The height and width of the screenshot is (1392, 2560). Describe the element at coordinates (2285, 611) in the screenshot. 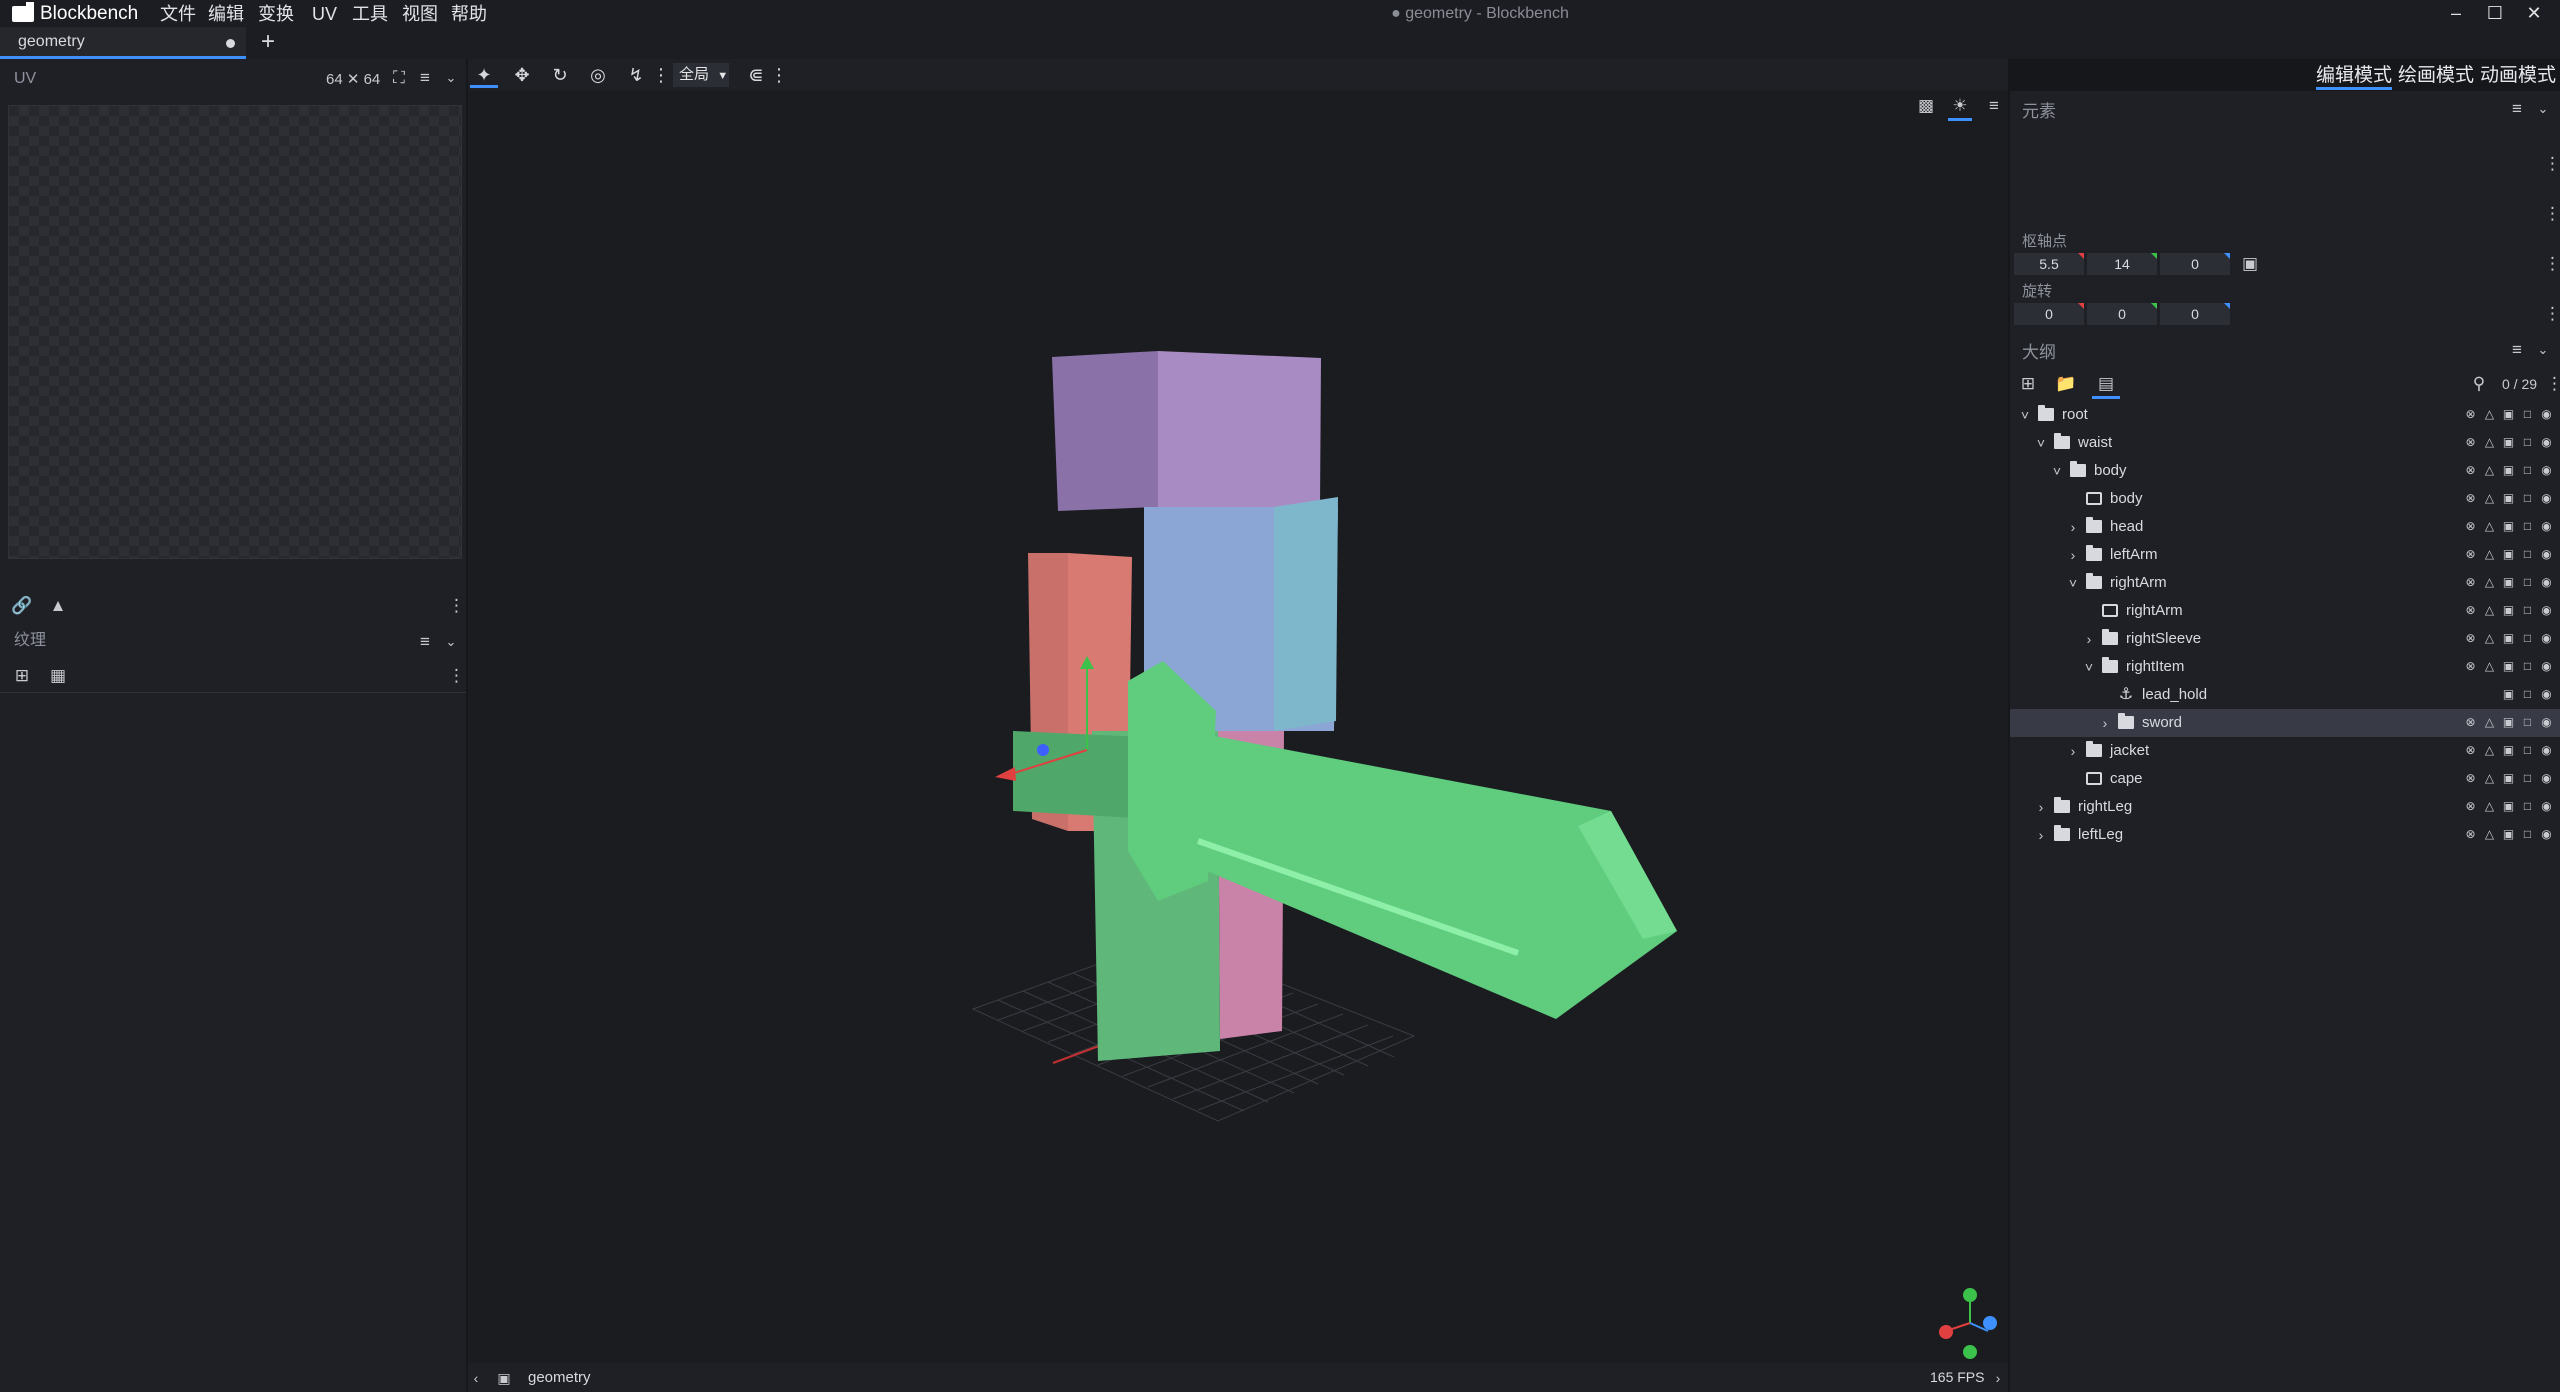

I see `outliner-row-rightArm: rightArm ⊗ △ ▣ □ ◉` at that location.